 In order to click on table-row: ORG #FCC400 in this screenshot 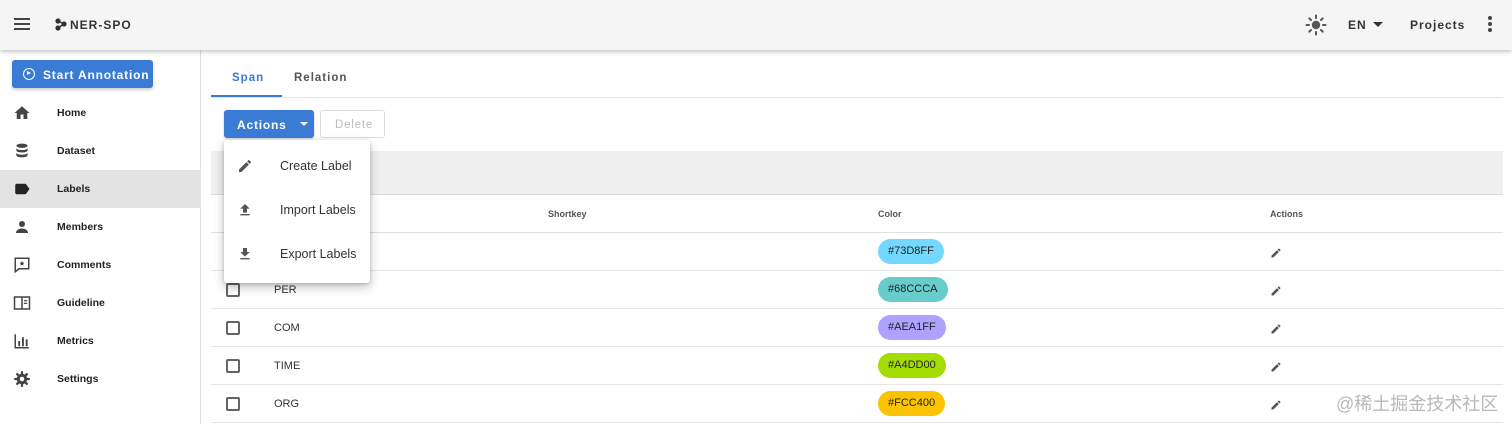, I will do `click(857, 404)`.